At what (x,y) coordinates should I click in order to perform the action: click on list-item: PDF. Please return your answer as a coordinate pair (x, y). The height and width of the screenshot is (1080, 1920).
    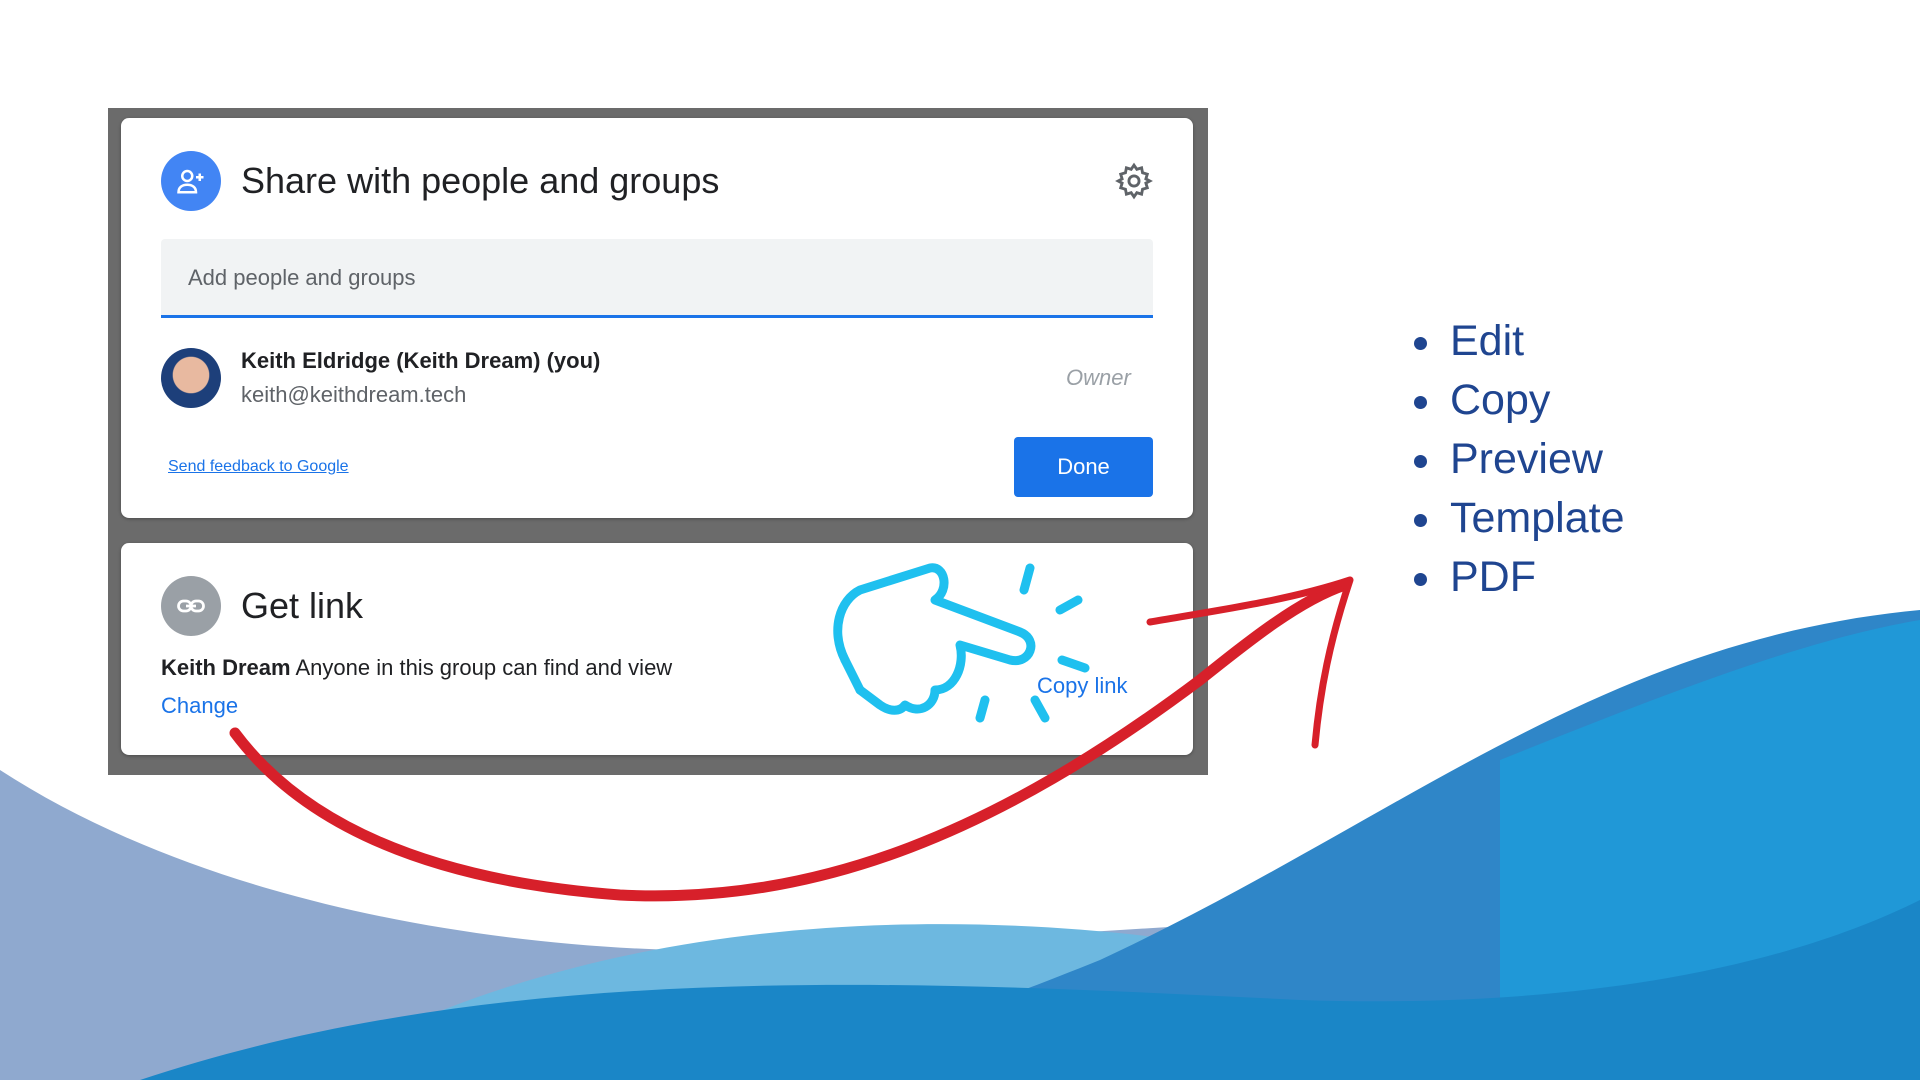
    Looking at the image, I should click on (1517, 577).